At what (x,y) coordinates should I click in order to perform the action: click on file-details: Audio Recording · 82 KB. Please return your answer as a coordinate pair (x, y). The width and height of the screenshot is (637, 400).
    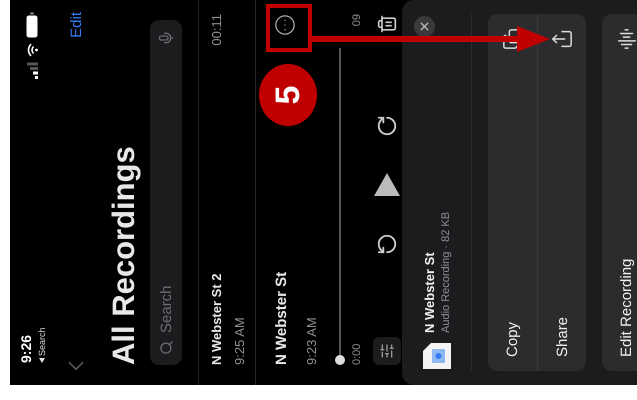
    Looking at the image, I should click on (446, 271).